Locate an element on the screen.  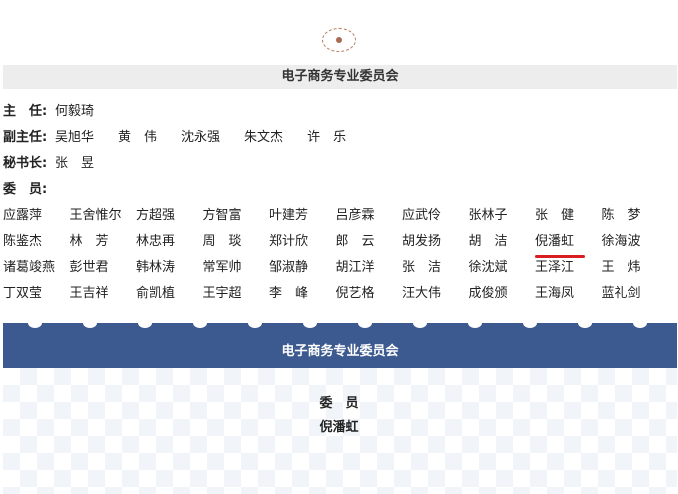
member-name: 方智富 is located at coordinates (236, 219).